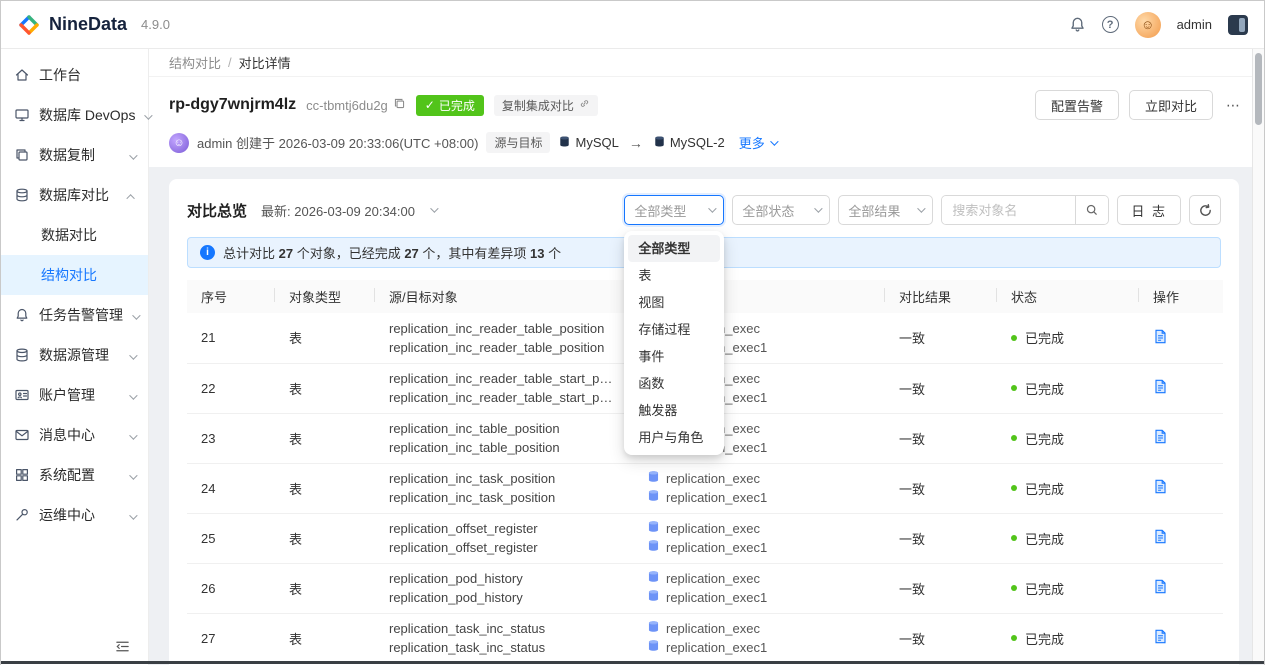  What do you see at coordinates (674, 248) in the screenshot?
I see `dropdown-option: 全部类型` at bounding box center [674, 248].